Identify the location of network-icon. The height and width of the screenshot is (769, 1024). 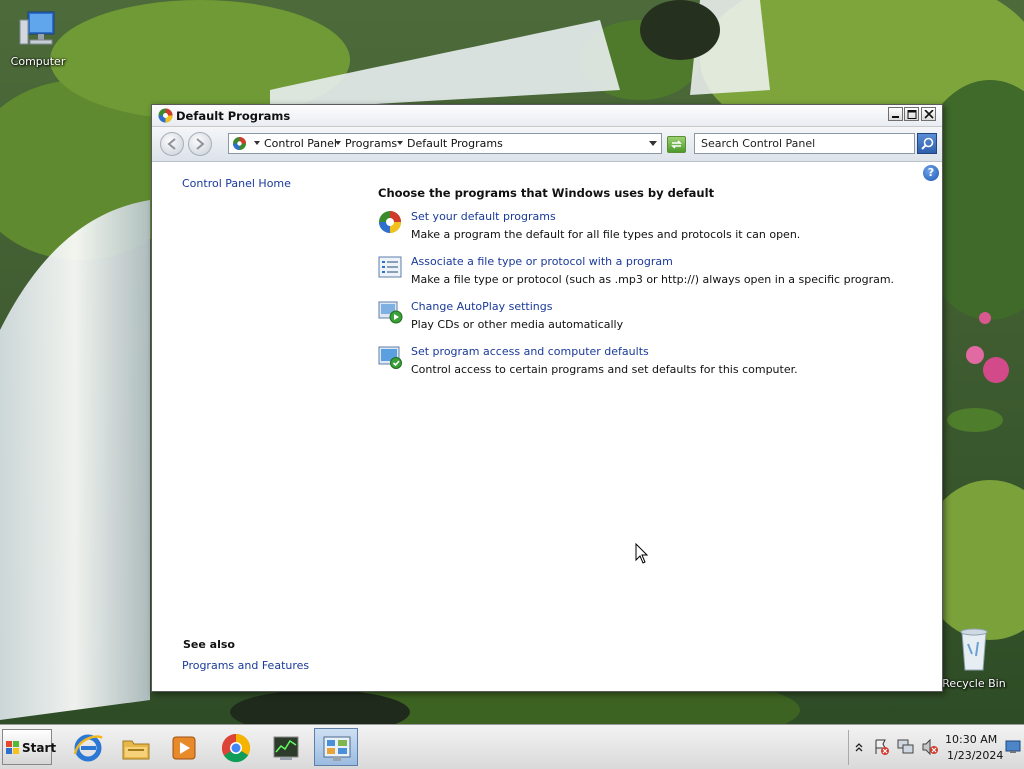
(906, 747).